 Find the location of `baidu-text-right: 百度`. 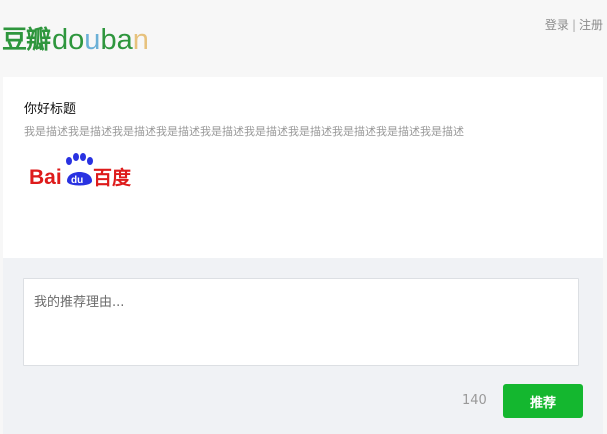

baidu-text-right: 百度 is located at coordinates (112, 177).